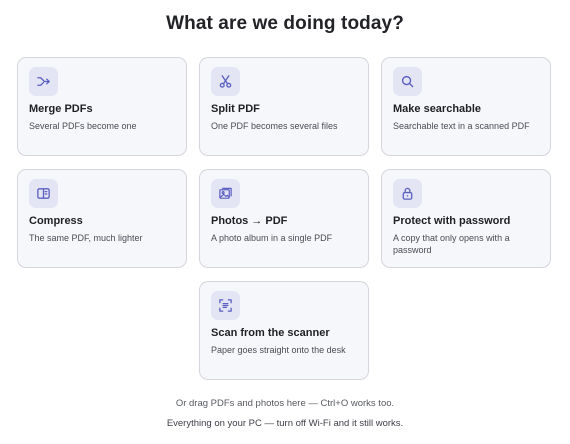 The height and width of the screenshot is (444, 570). What do you see at coordinates (270, 333) in the screenshot?
I see `tool-label: Scan from the scanner` at bounding box center [270, 333].